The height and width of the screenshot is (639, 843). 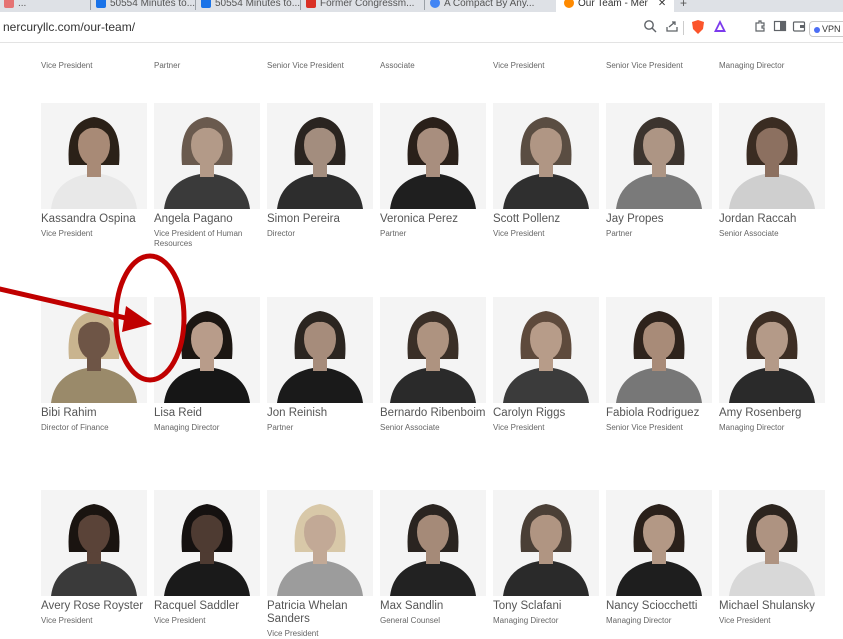 What do you see at coordinates (96, 219) in the screenshot?
I see `member-name: Kassandra Ospina` at bounding box center [96, 219].